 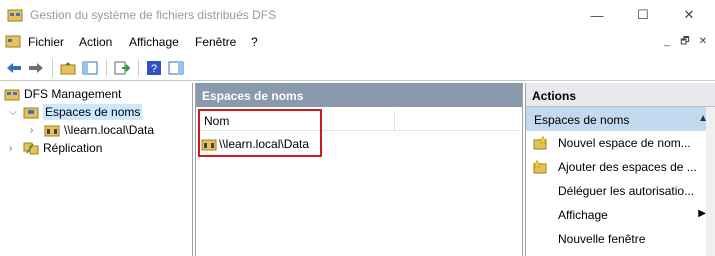 I want to click on tree-item-namespace-data: \\learn.local\Data, so click(x=99, y=130).